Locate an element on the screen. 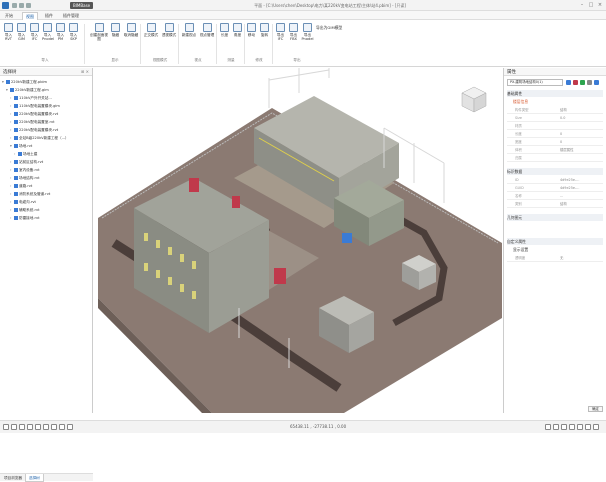 The height and width of the screenshot is (482, 606). create-section-view-button: 创建剖面视图 is located at coordinates (99, 32).